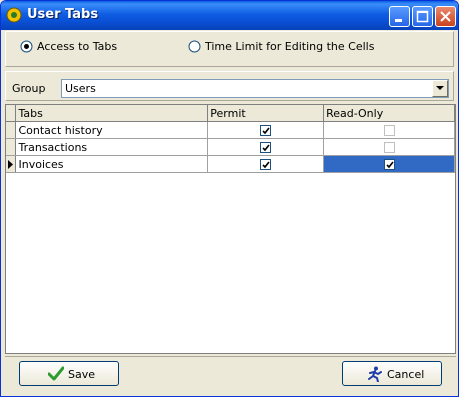 The width and height of the screenshot is (459, 397). I want to click on column-header-permit: Permit, so click(266, 113).